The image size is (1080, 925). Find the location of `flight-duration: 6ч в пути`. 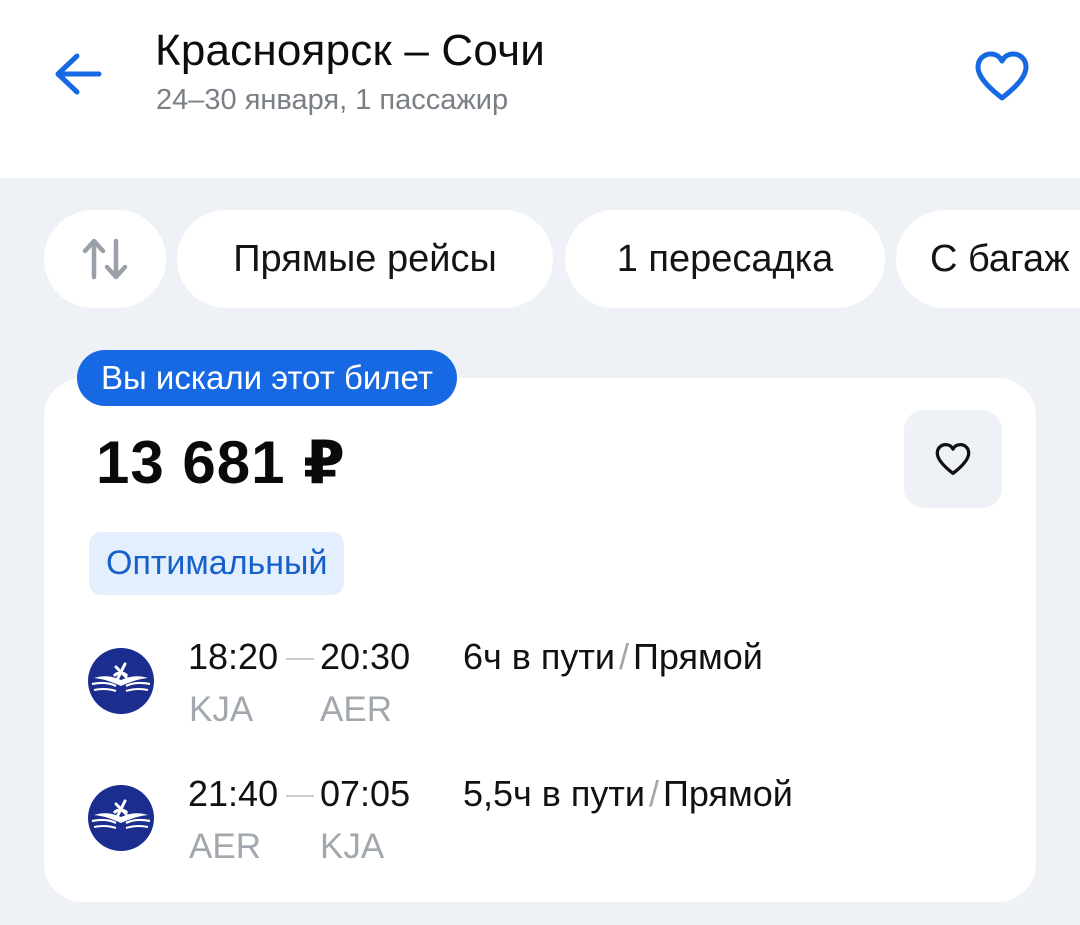

flight-duration: 6ч в пути is located at coordinates (539, 656).